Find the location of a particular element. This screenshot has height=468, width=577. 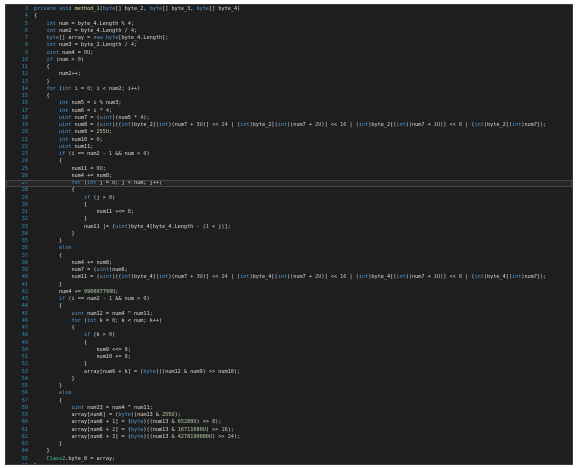

code-line: 31 num11 <<= 8; is located at coordinates (289, 212).